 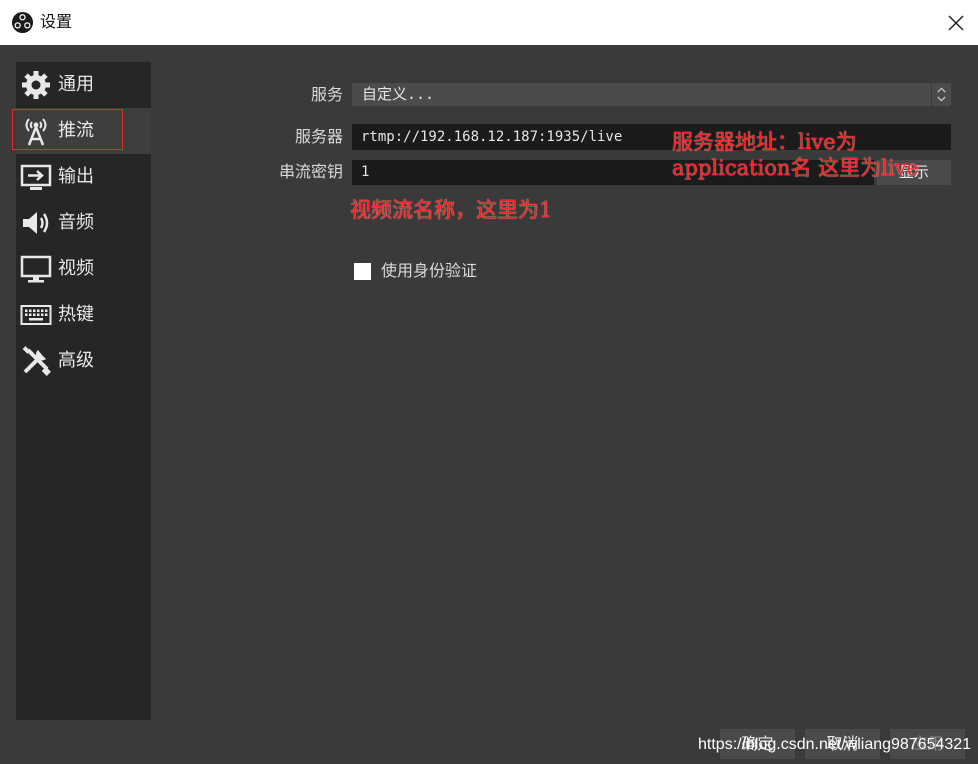 What do you see at coordinates (451, 210) in the screenshot?
I see `annotation-key-note: 视频流名称，这里为1` at bounding box center [451, 210].